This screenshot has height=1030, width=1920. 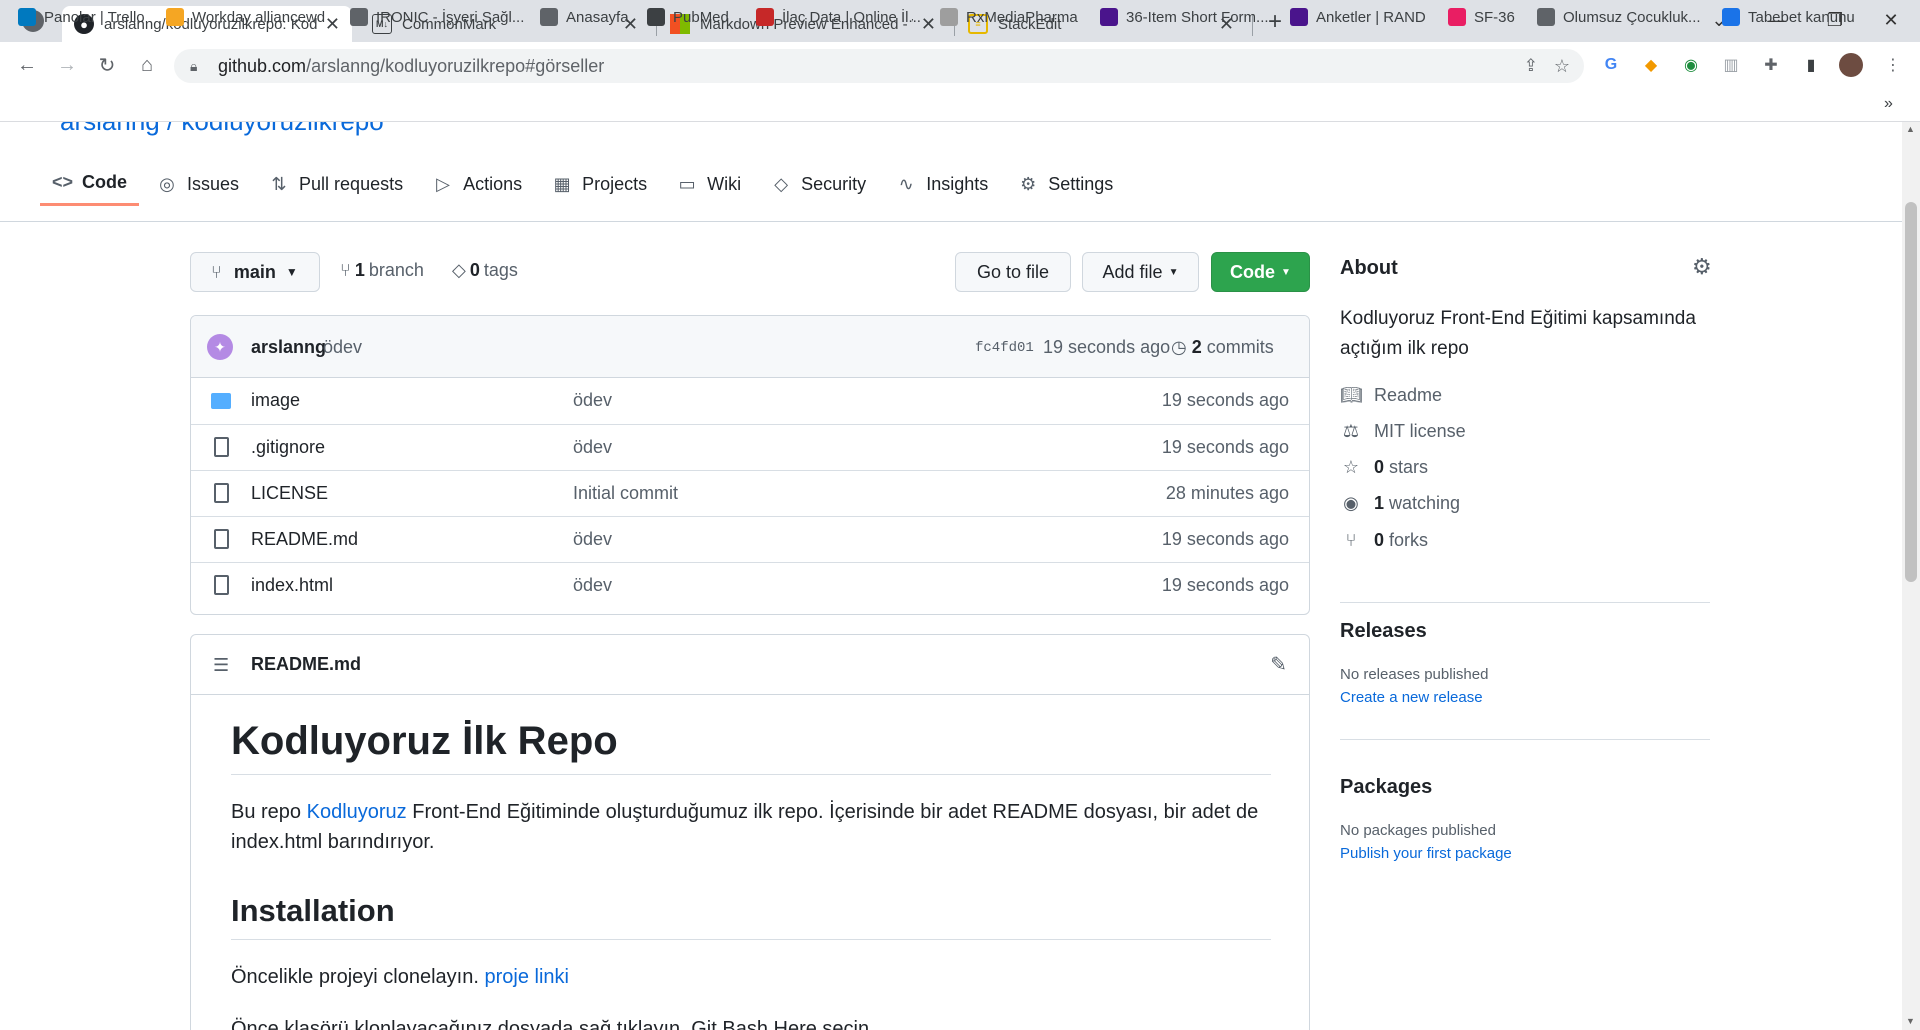 What do you see at coordinates (485, 270) in the screenshot?
I see `tags-link: ◇ 0 tags` at bounding box center [485, 270].